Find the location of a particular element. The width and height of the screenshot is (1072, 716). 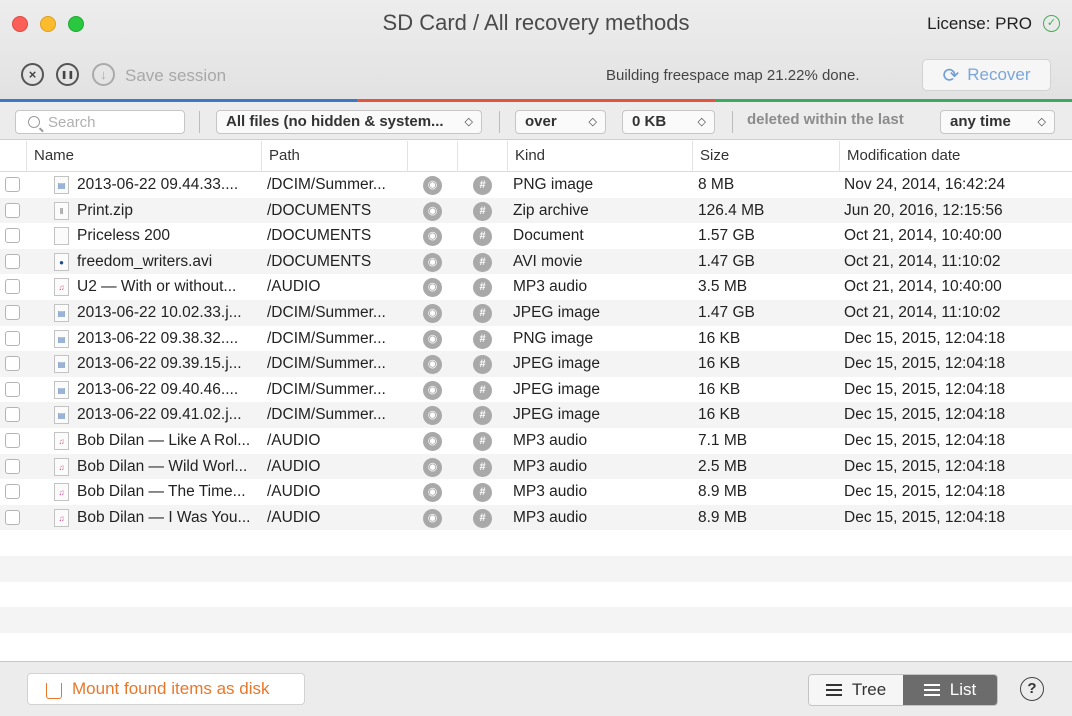

time-range-value: any time is located at coordinates (980, 121).